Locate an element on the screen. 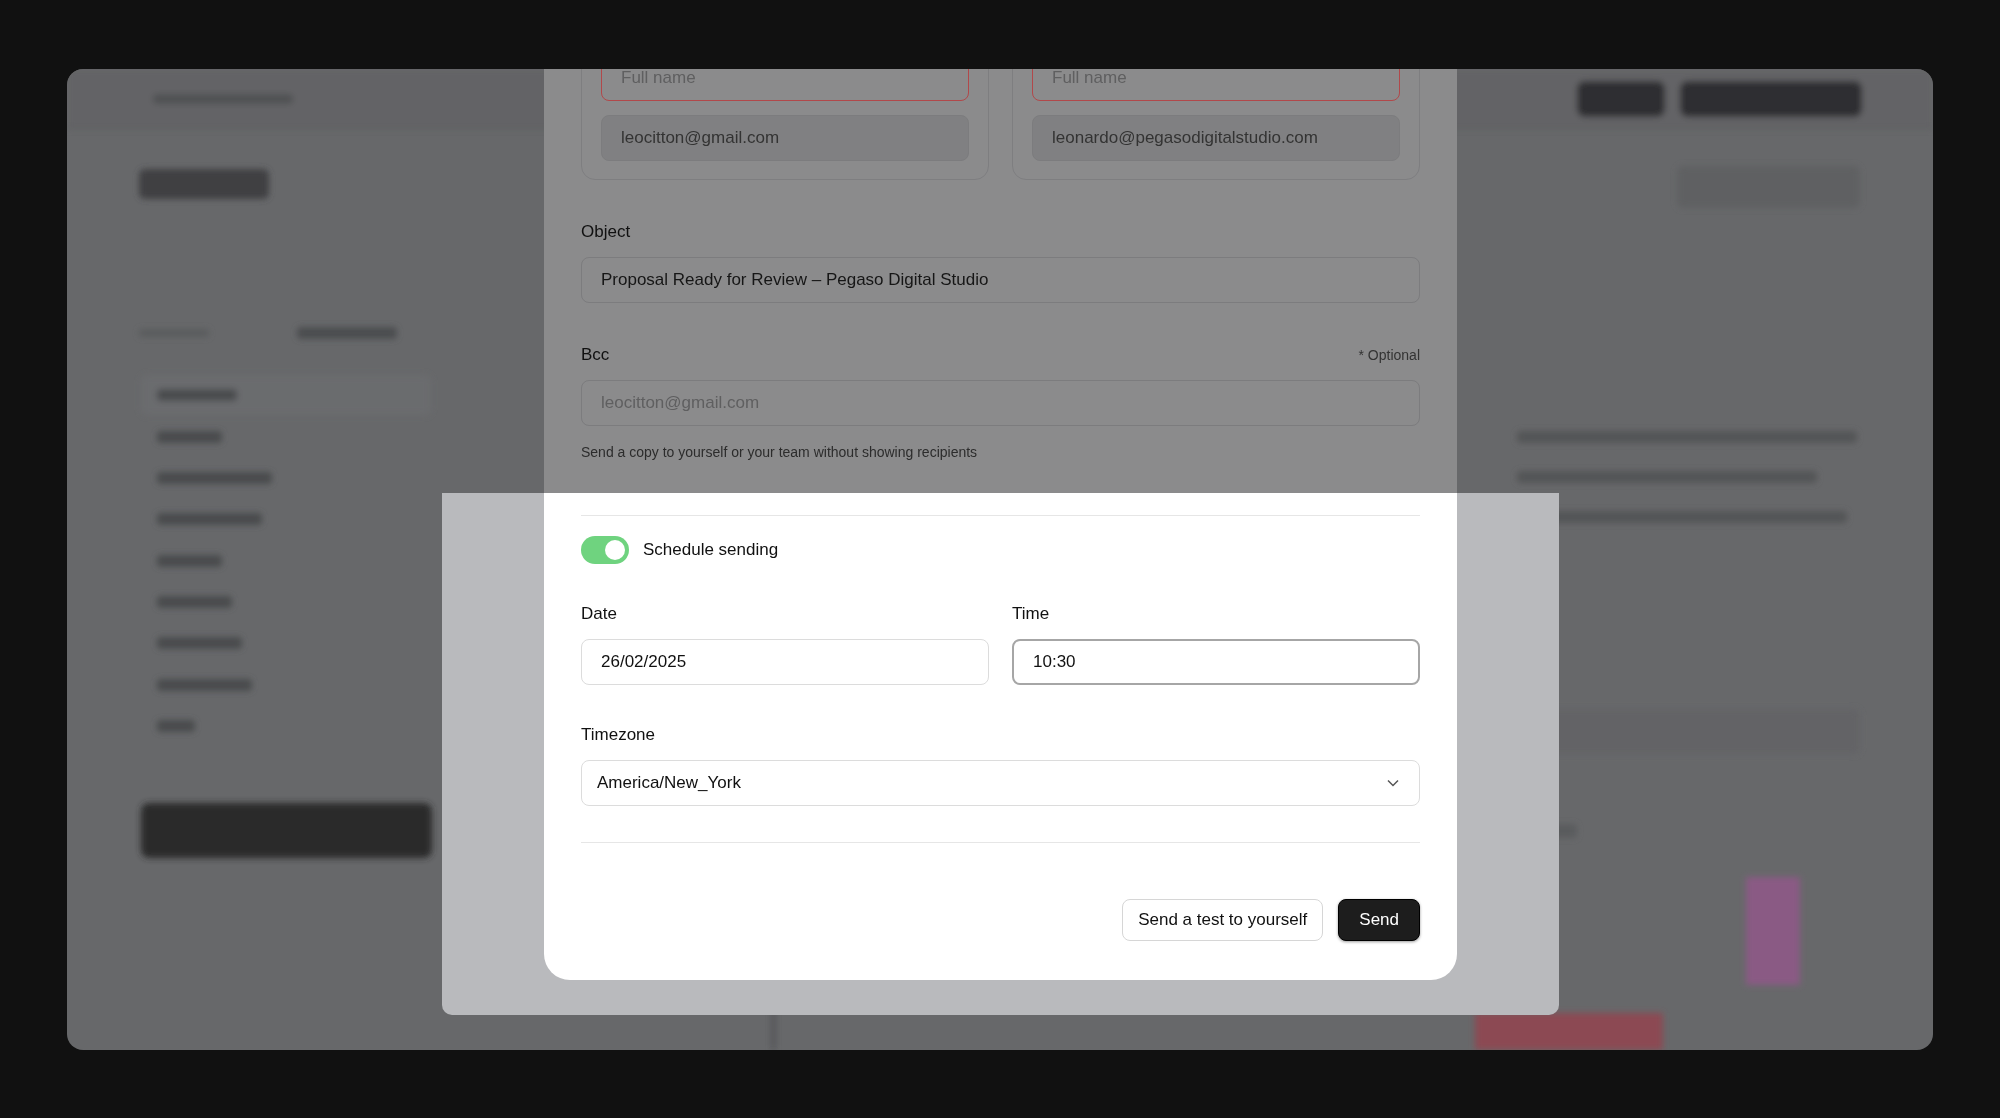  field-label: Bcc is located at coordinates (595, 355).